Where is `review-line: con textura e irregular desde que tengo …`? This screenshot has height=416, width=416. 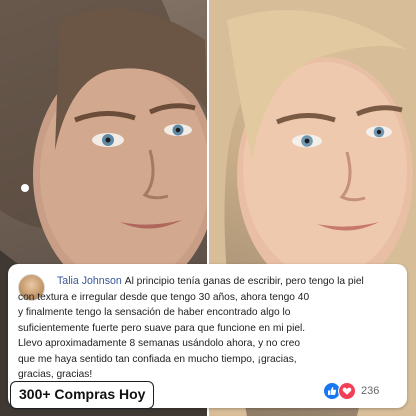
review-line: con textura e irregular desde que tengo … is located at coordinates (164, 297).